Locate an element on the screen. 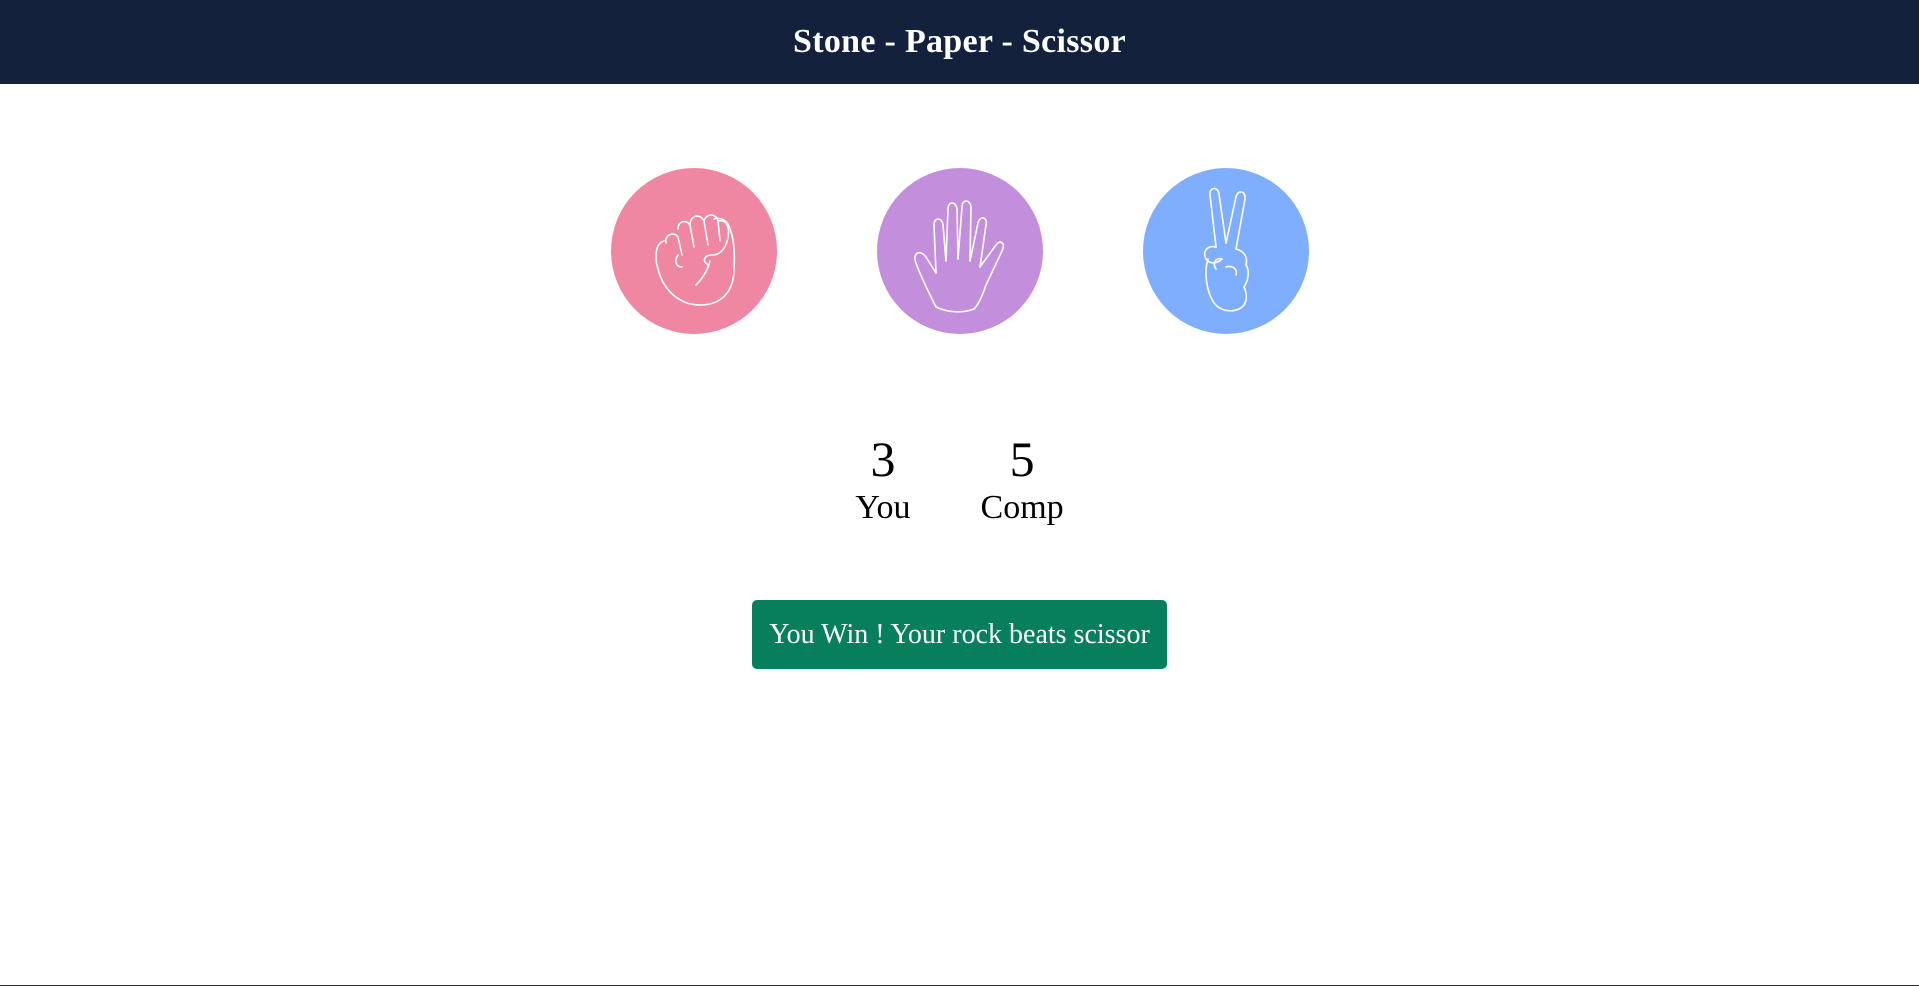  comp-score: 5 Comp is located at coordinates (1022, 479).